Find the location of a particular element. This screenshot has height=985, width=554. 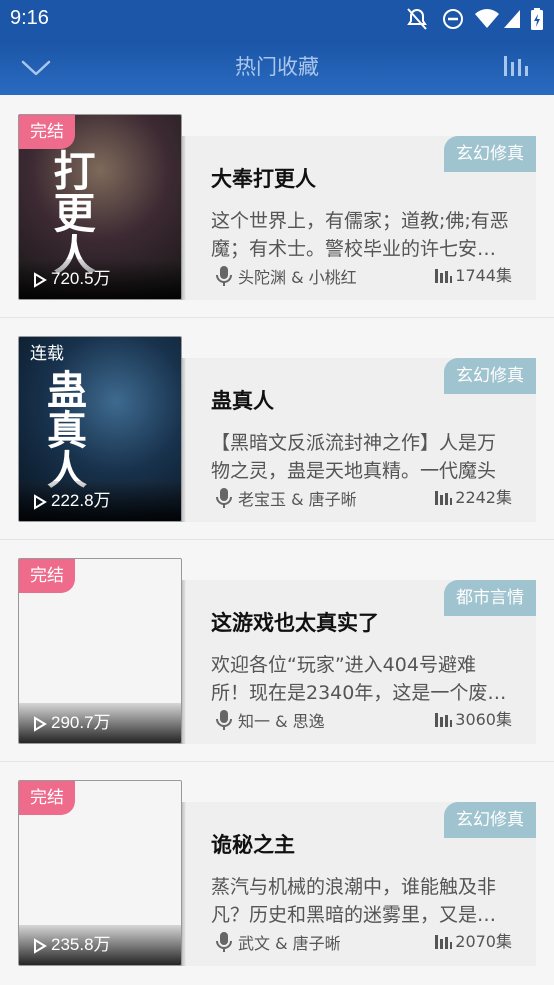

bar-chart-icon is located at coordinates (516, 65).